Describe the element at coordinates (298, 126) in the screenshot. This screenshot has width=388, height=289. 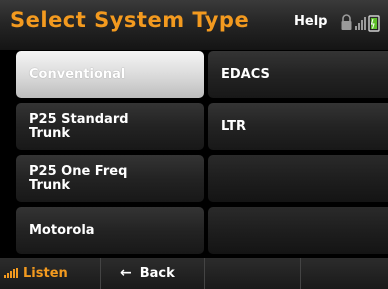
I see `option-ltr-button: LTR` at that location.